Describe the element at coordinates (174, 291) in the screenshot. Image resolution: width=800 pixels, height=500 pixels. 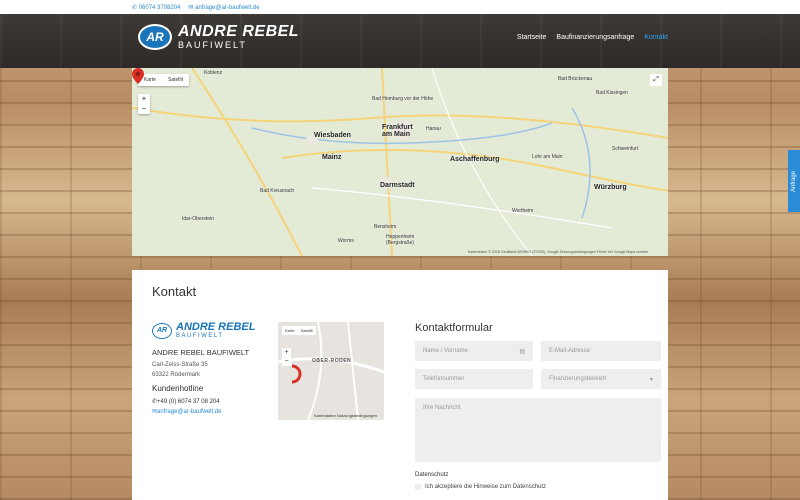
I see `page-title: Kontakt` at that location.